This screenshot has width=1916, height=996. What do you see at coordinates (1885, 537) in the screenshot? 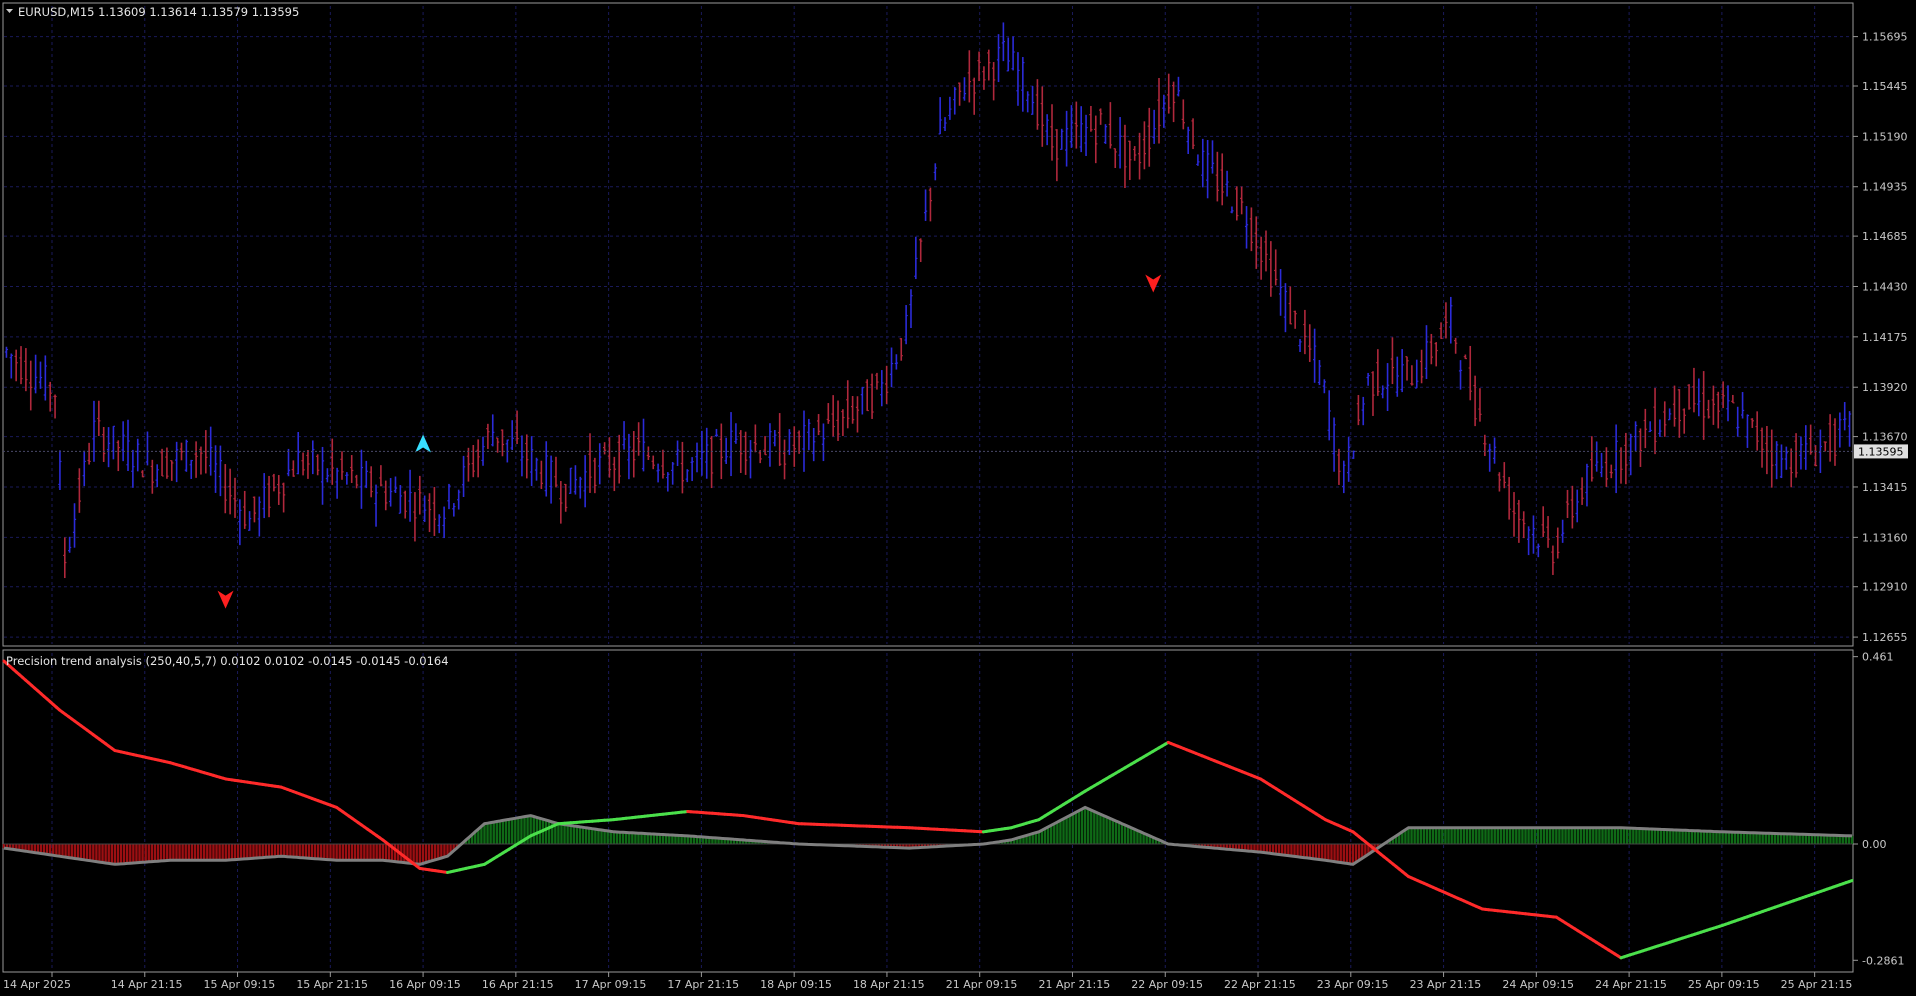
I see `price-tick-label: 1.13160` at bounding box center [1885, 537].